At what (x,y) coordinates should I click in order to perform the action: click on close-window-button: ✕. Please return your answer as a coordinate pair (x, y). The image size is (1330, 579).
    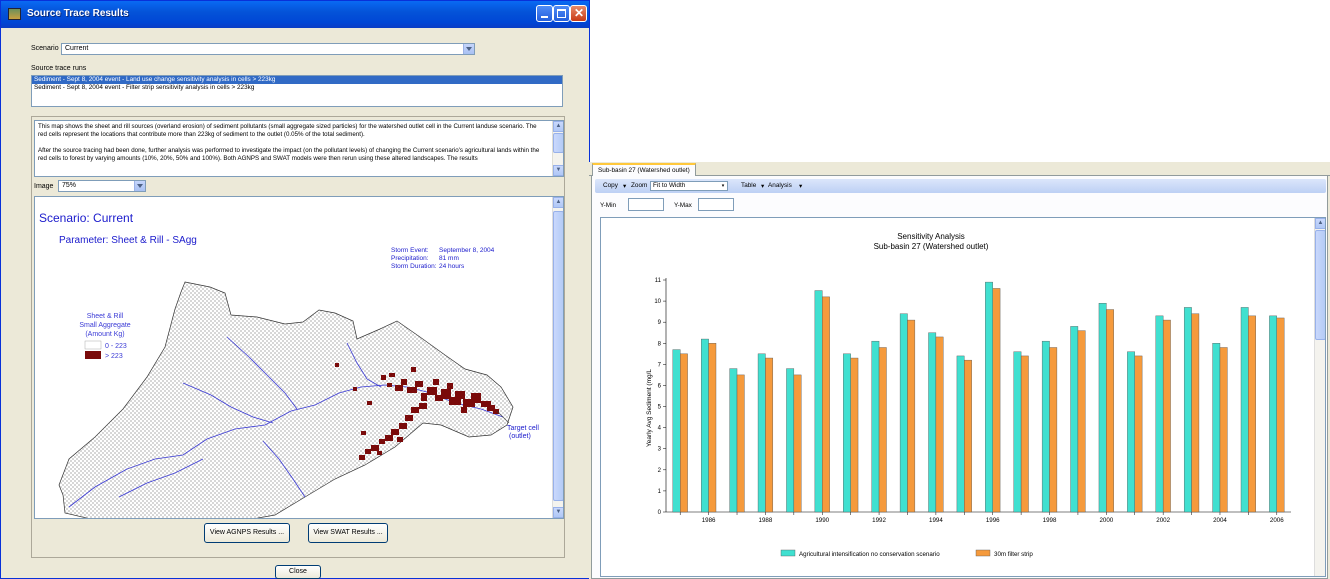
    Looking at the image, I should click on (578, 13).